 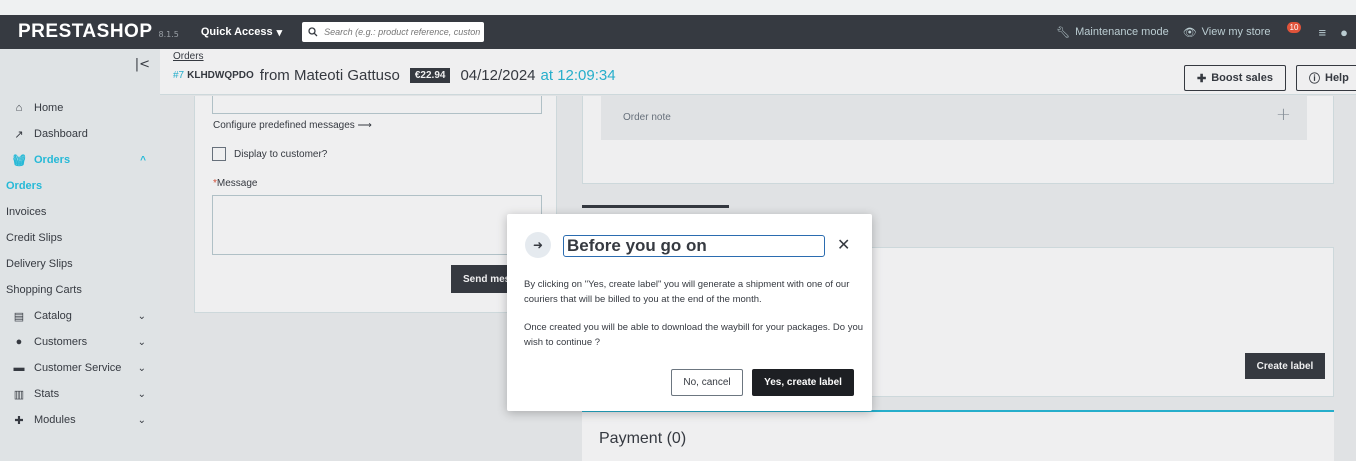 What do you see at coordinates (55, 420) in the screenshot?
I see `sidebar-item-label: Modules` at bounding box center [55, 420].